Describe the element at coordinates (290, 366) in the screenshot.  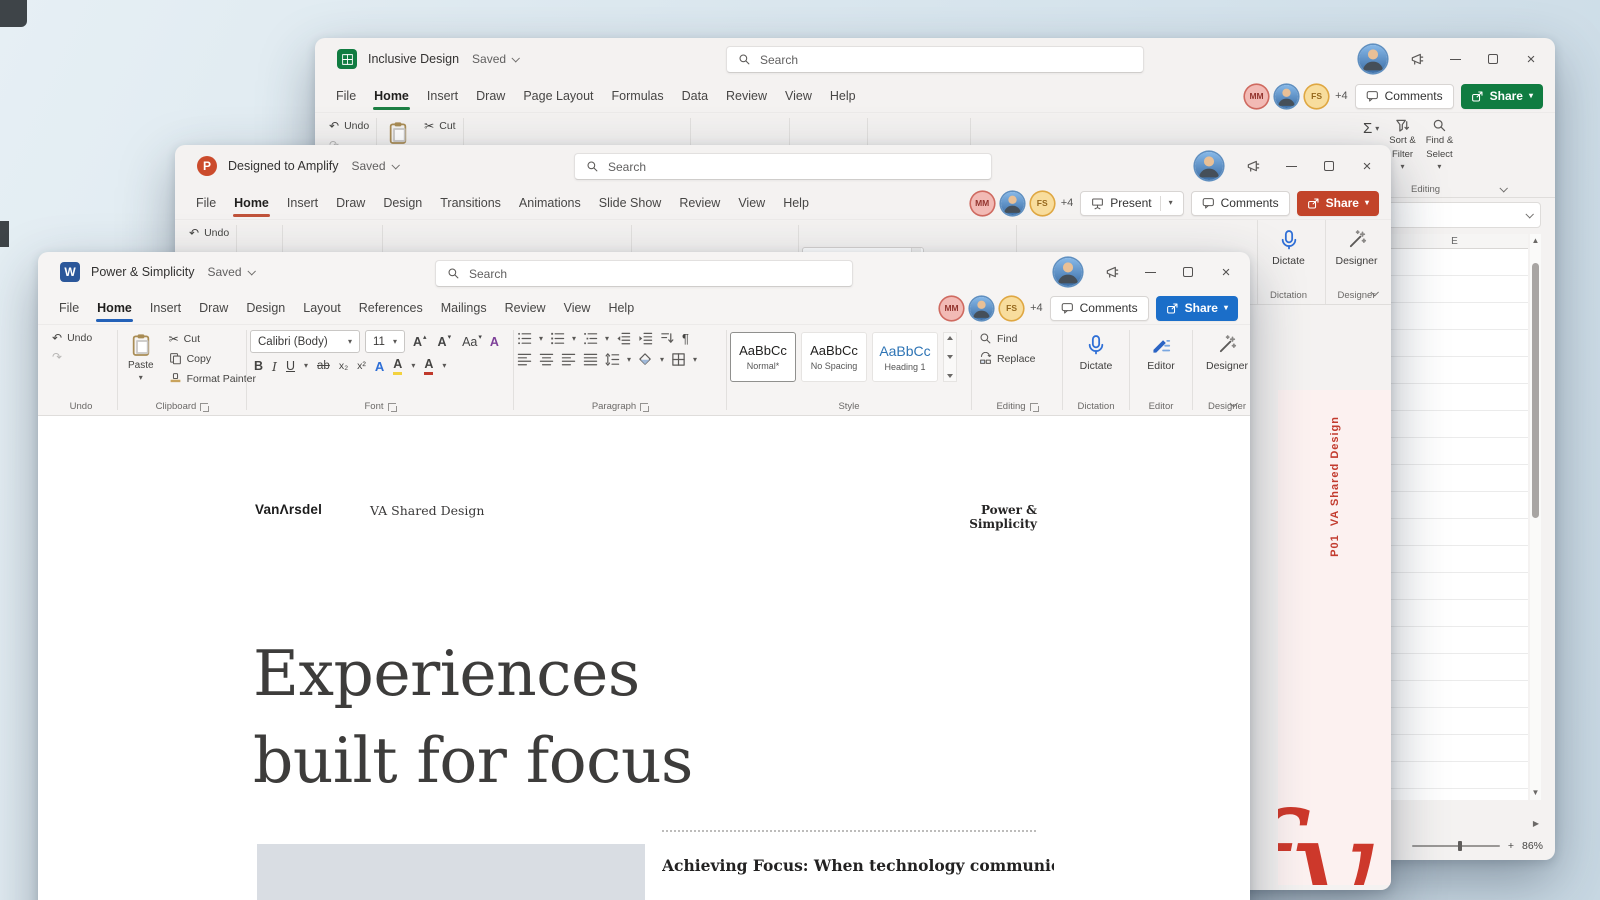
I see `underline-button: U` at that location.